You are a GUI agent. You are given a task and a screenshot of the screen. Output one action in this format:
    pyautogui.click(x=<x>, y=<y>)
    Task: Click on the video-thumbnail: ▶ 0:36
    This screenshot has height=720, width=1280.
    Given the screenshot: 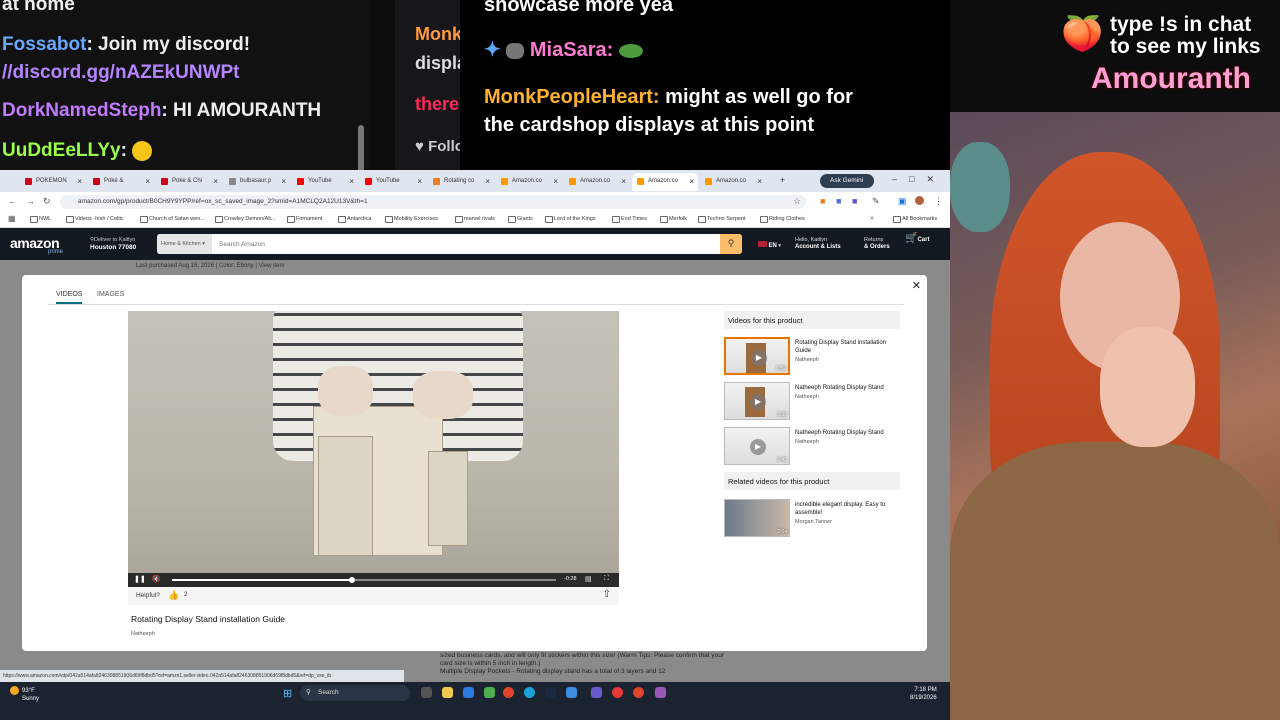 What is the action you would take?
    pyautogui.click(x=757, y=401)
    